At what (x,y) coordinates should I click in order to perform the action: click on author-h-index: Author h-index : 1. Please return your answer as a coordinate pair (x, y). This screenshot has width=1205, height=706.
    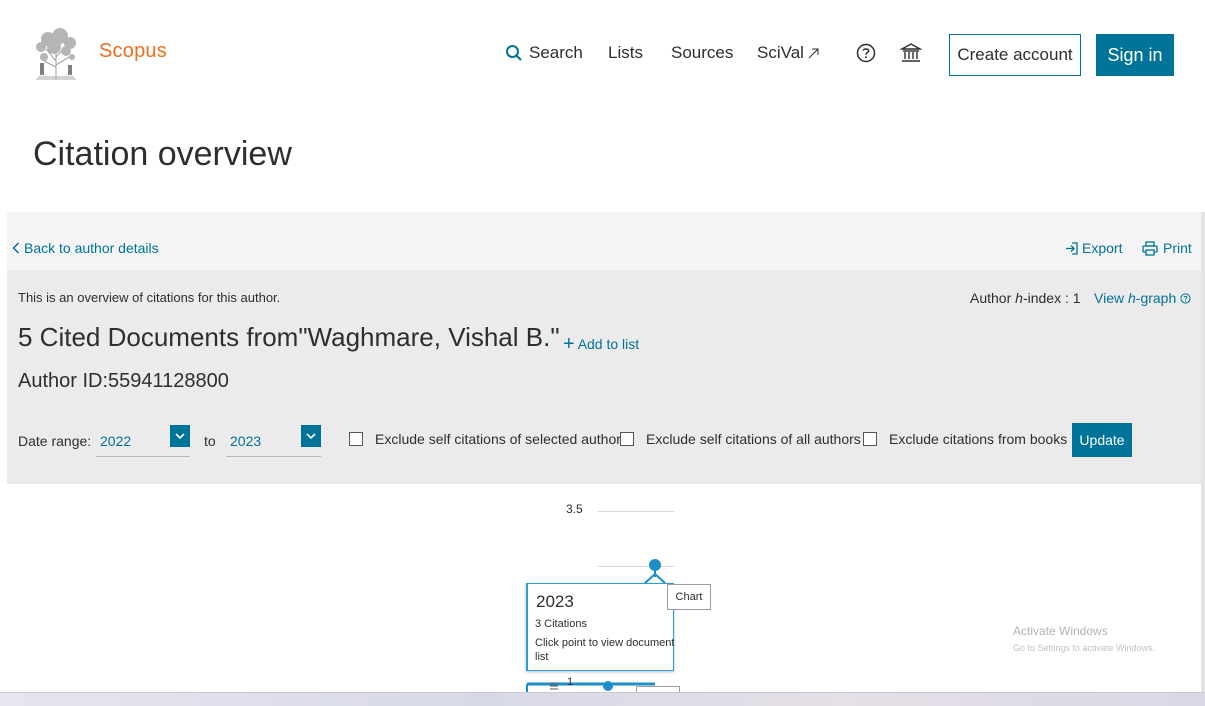
    Looking at the image, I should click on (1025, 298).